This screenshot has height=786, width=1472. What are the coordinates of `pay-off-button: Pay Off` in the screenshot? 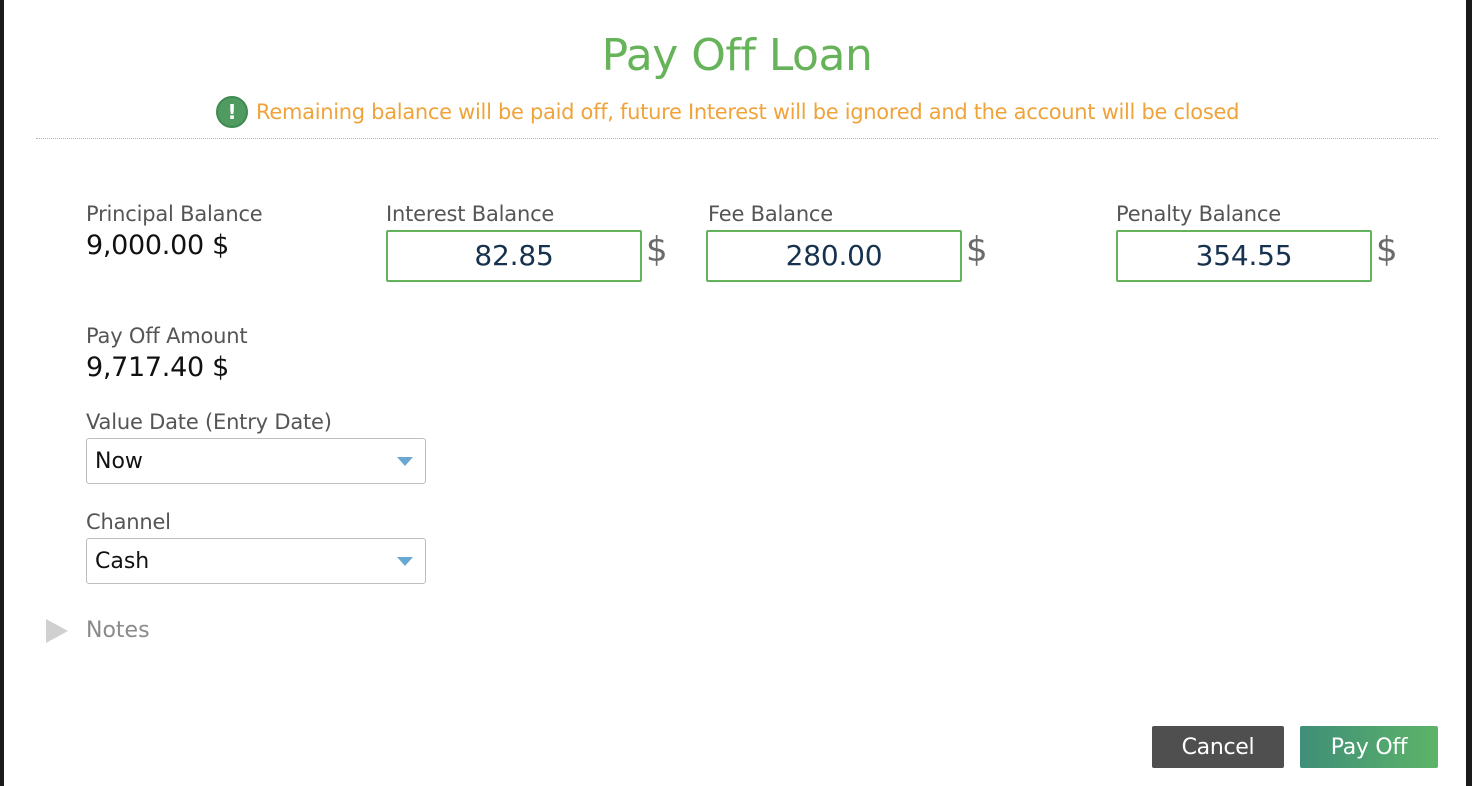 It's located at (1369, 747).